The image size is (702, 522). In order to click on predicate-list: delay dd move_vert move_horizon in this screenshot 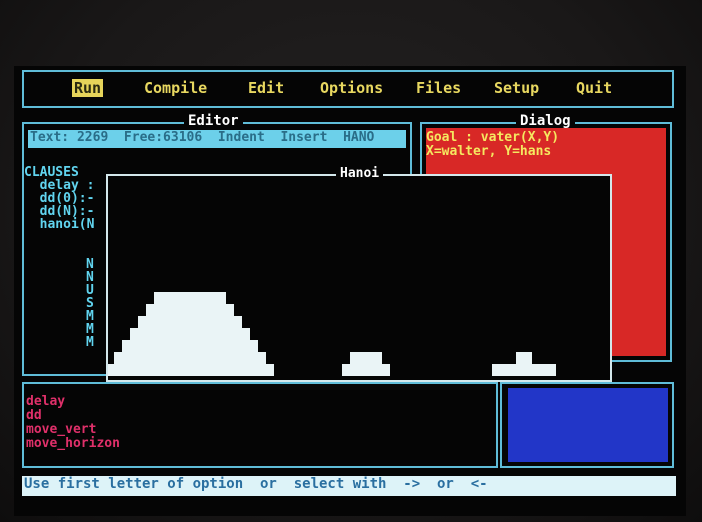, I will do `click(260, 425)`.